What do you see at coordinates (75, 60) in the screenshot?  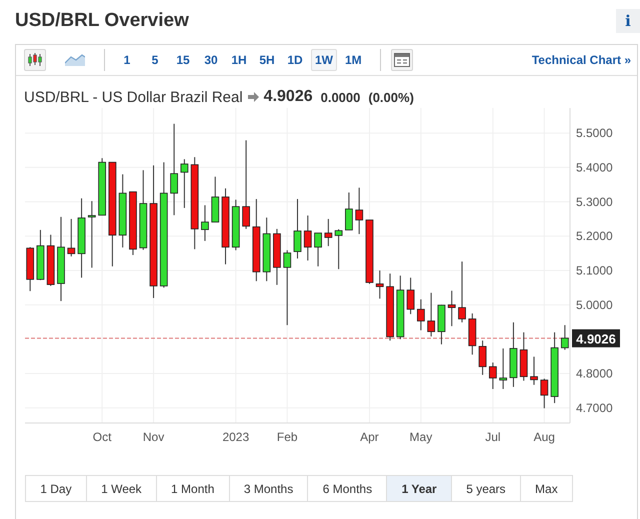 I see `area-chart-icon` at bounding box center [75, 60].